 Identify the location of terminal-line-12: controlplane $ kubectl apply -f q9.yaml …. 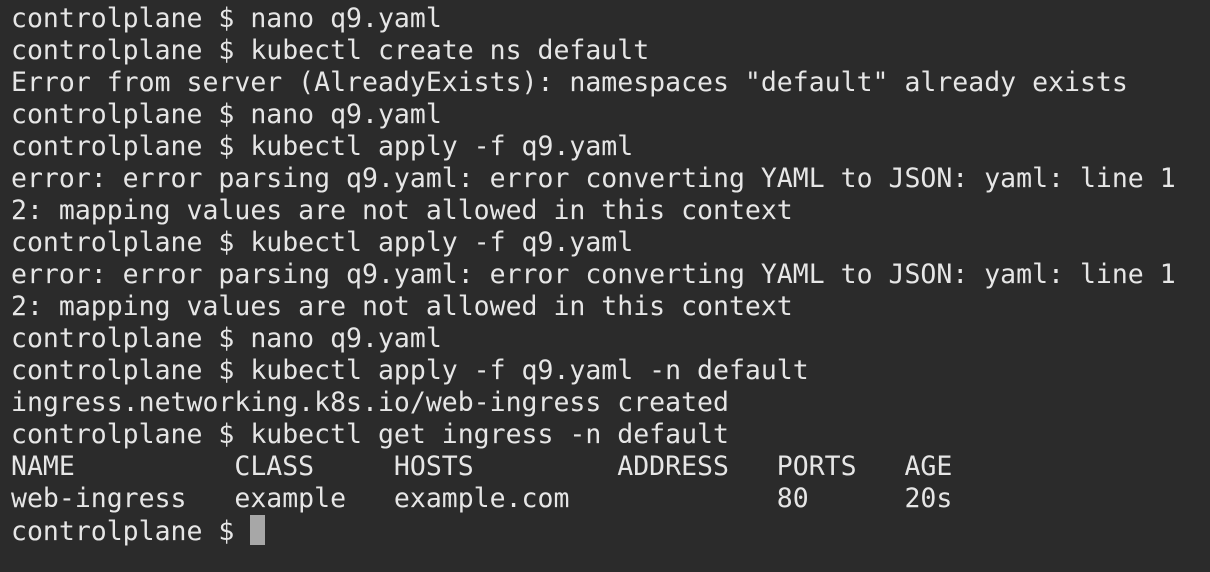
(410, 370).